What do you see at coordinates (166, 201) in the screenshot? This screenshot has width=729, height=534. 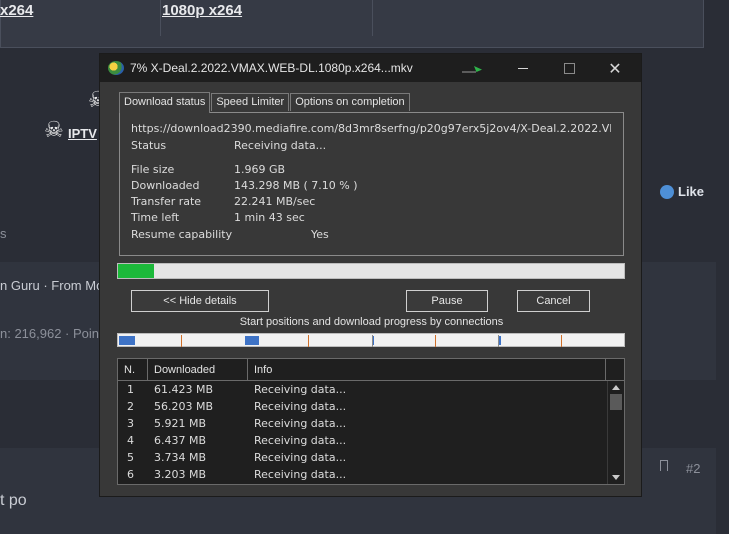 I see `transfer-rate-label: Transfer rate` at bounding box center [166, 201].